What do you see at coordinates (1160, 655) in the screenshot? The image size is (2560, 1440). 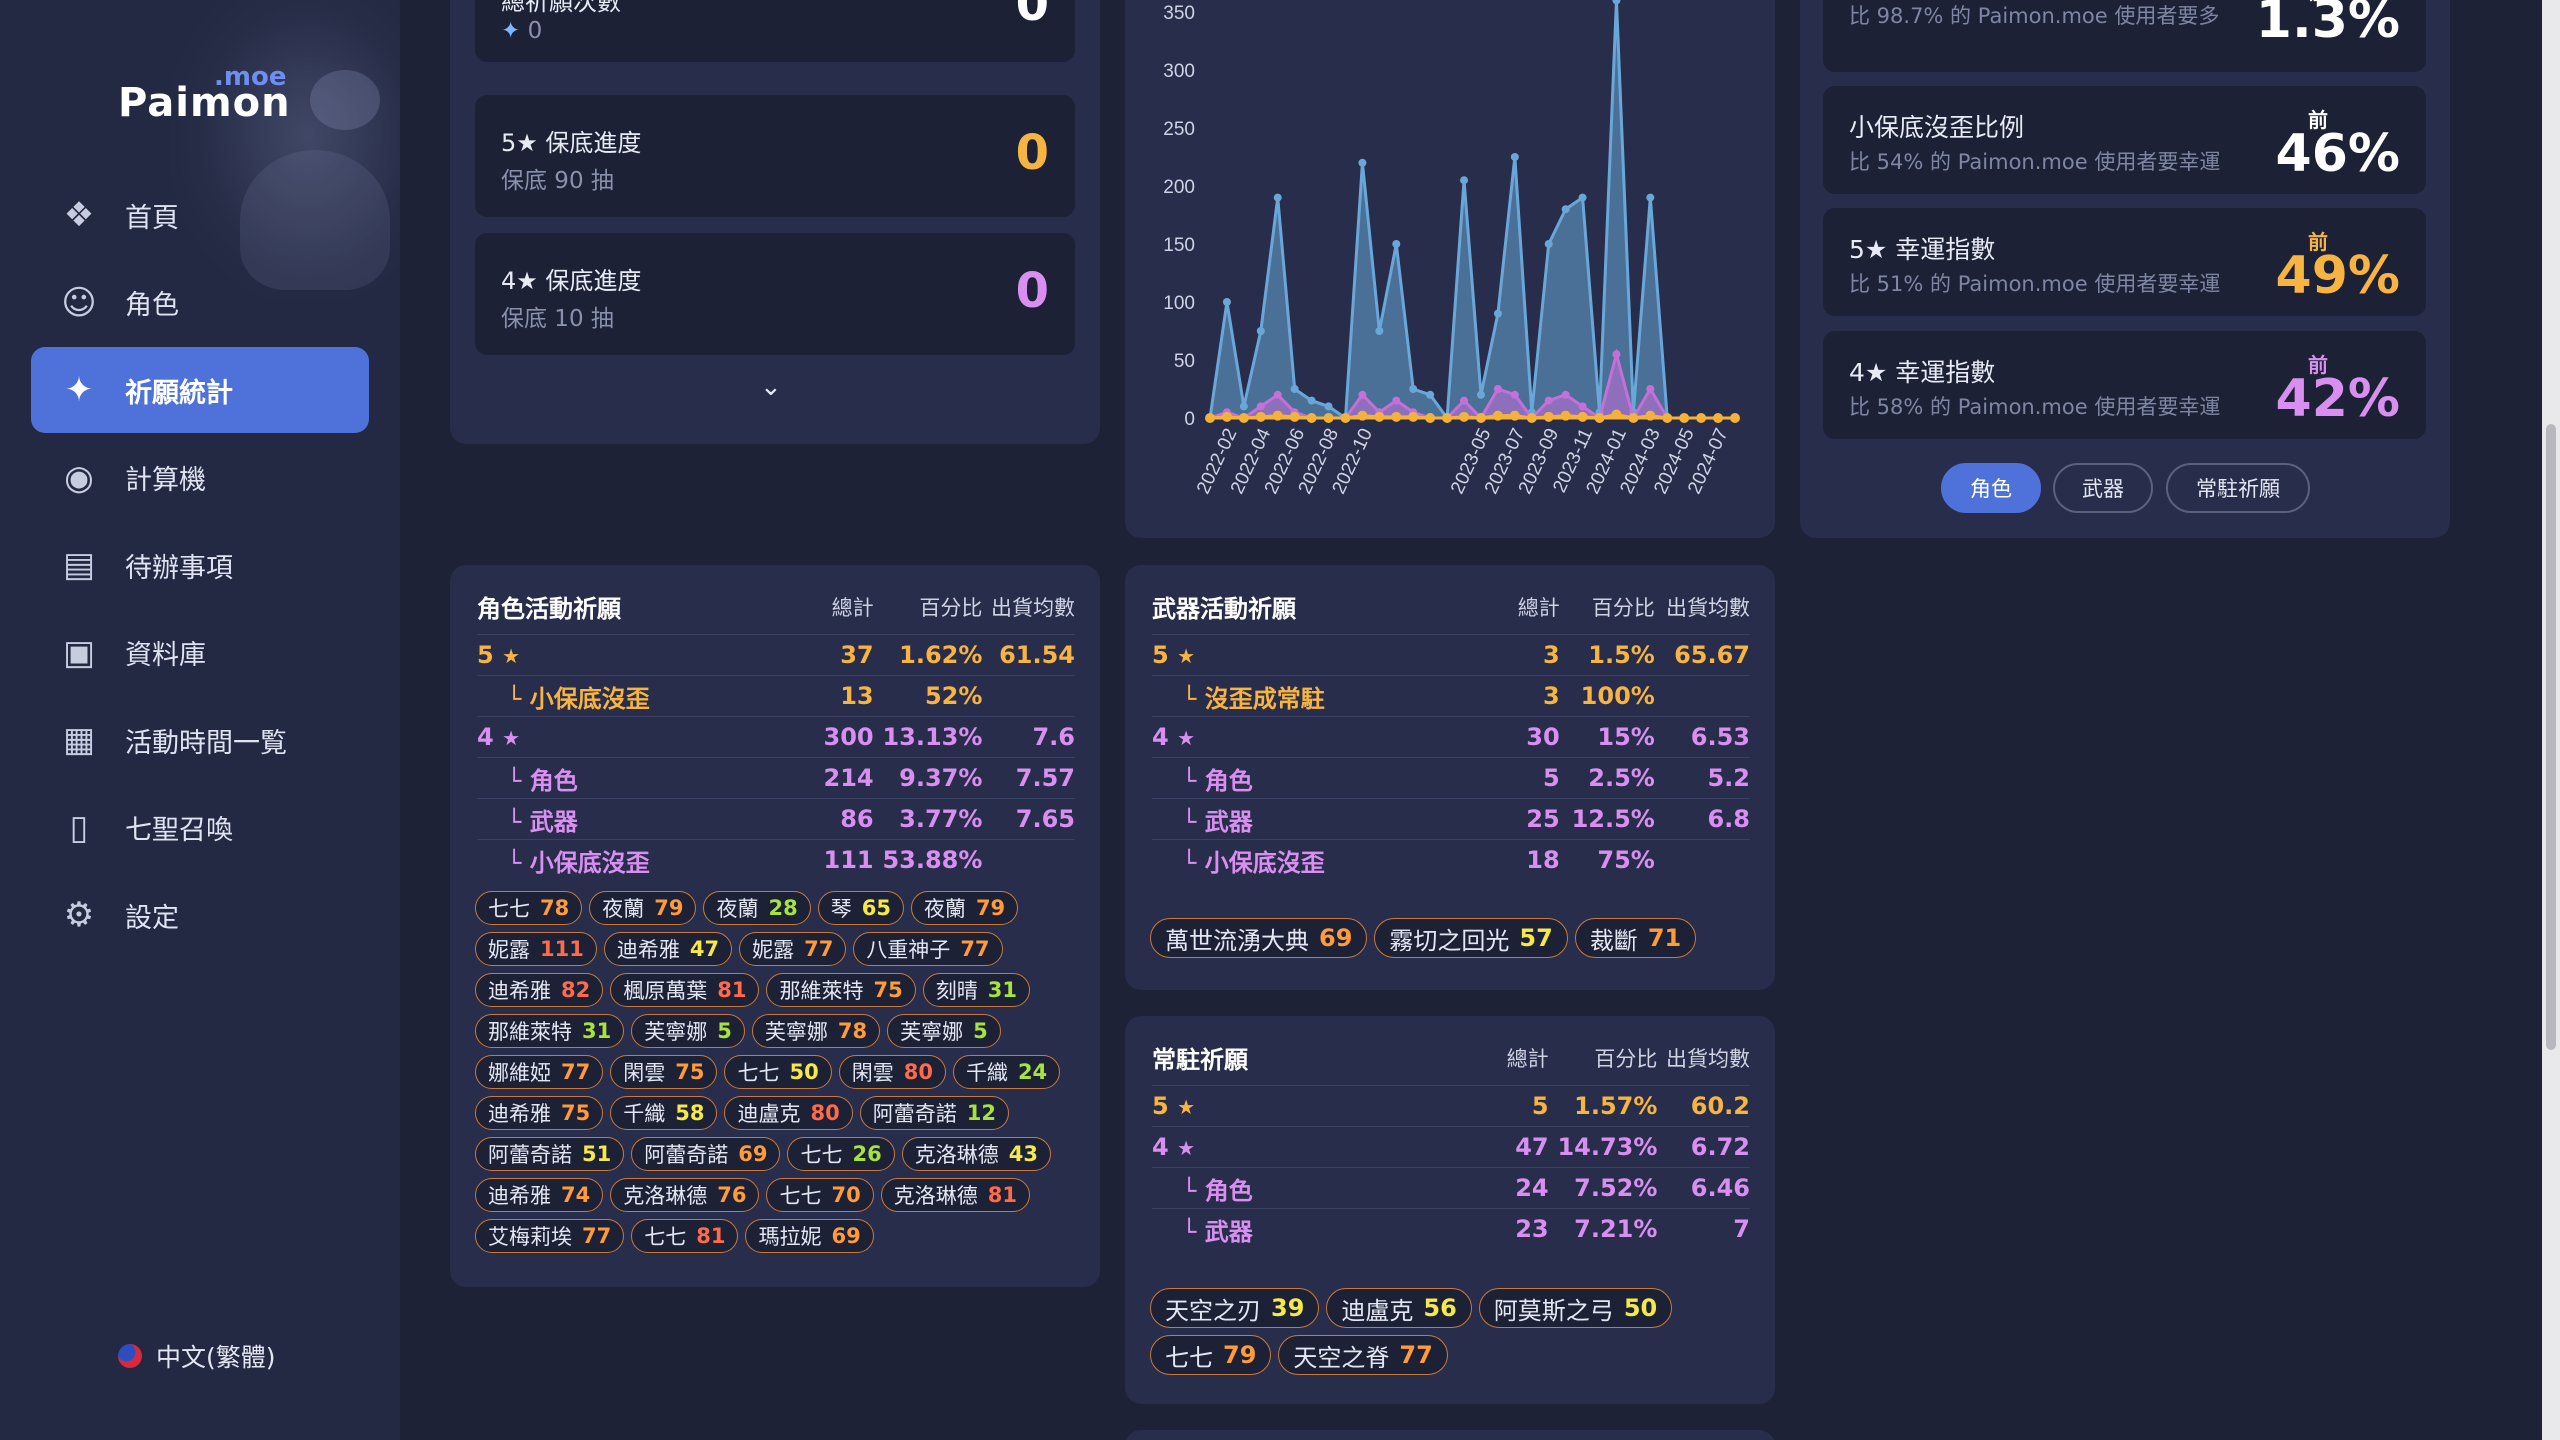 I see `row-label-text: 5` at bounding box center [1160, 655].